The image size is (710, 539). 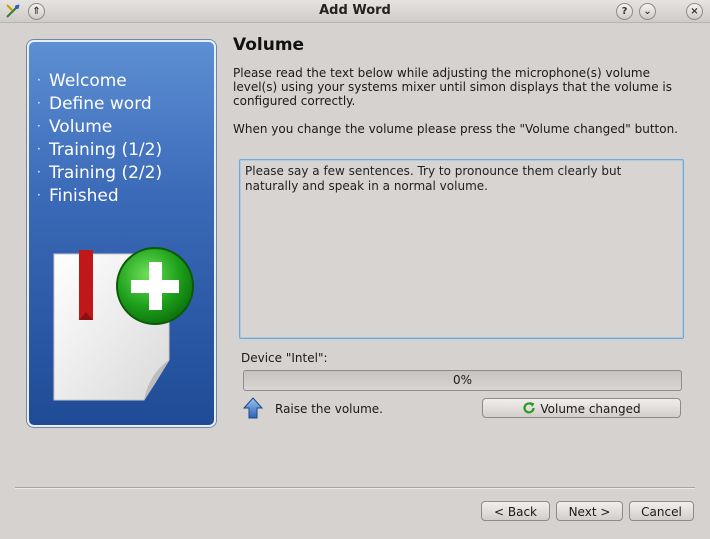 I want to click on help-icon: ?, so click(x=624, y=11).